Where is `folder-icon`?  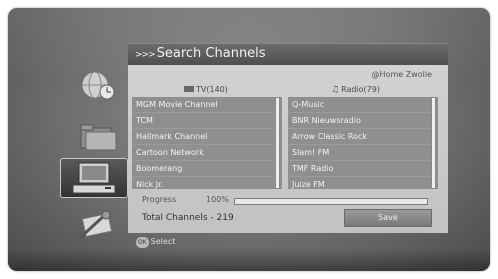 folder-icon is located at coordinates (99, 137).